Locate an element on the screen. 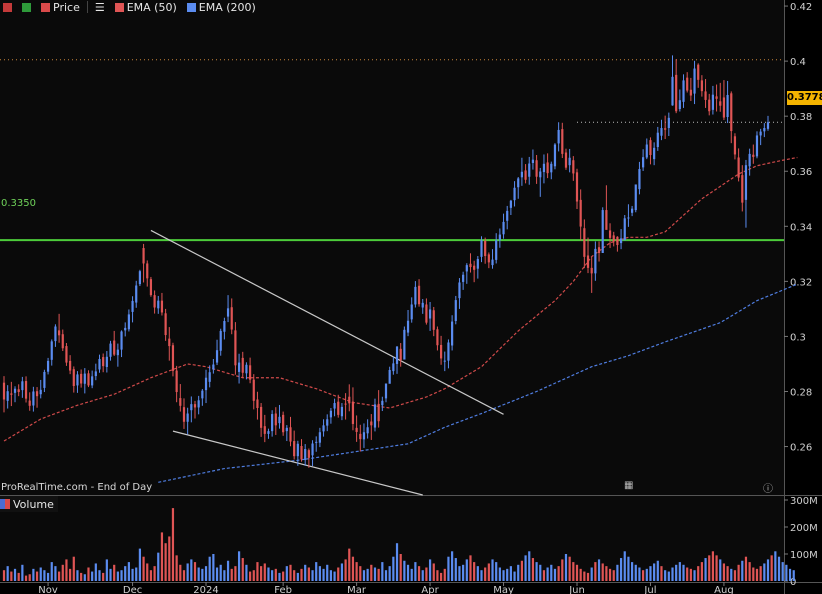  price-toggle: Price is located at coordinates (60, 7).